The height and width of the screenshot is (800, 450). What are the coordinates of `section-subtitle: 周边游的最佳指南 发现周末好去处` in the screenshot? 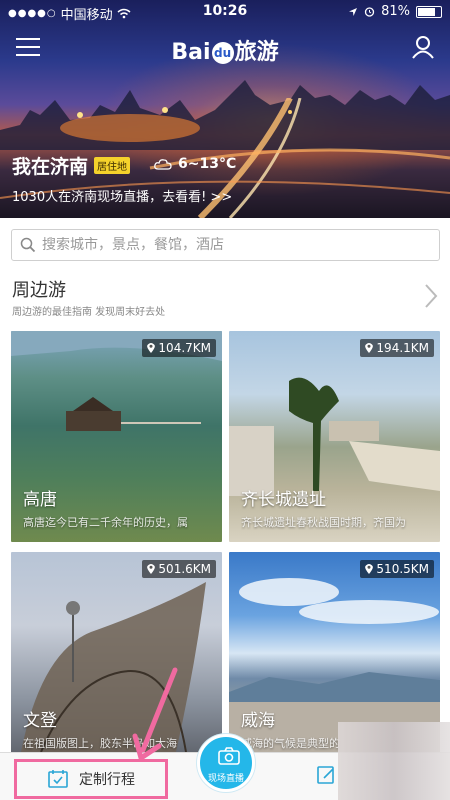 It's located at (89, 312).